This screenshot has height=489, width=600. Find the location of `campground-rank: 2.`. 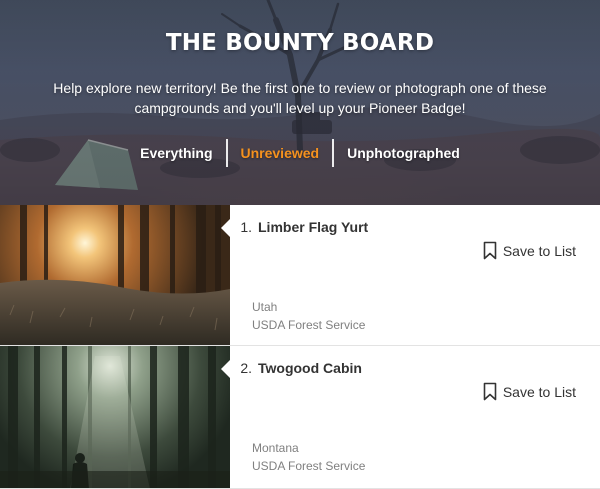

campground-rank: 2. is located at coordinates (246, 368).